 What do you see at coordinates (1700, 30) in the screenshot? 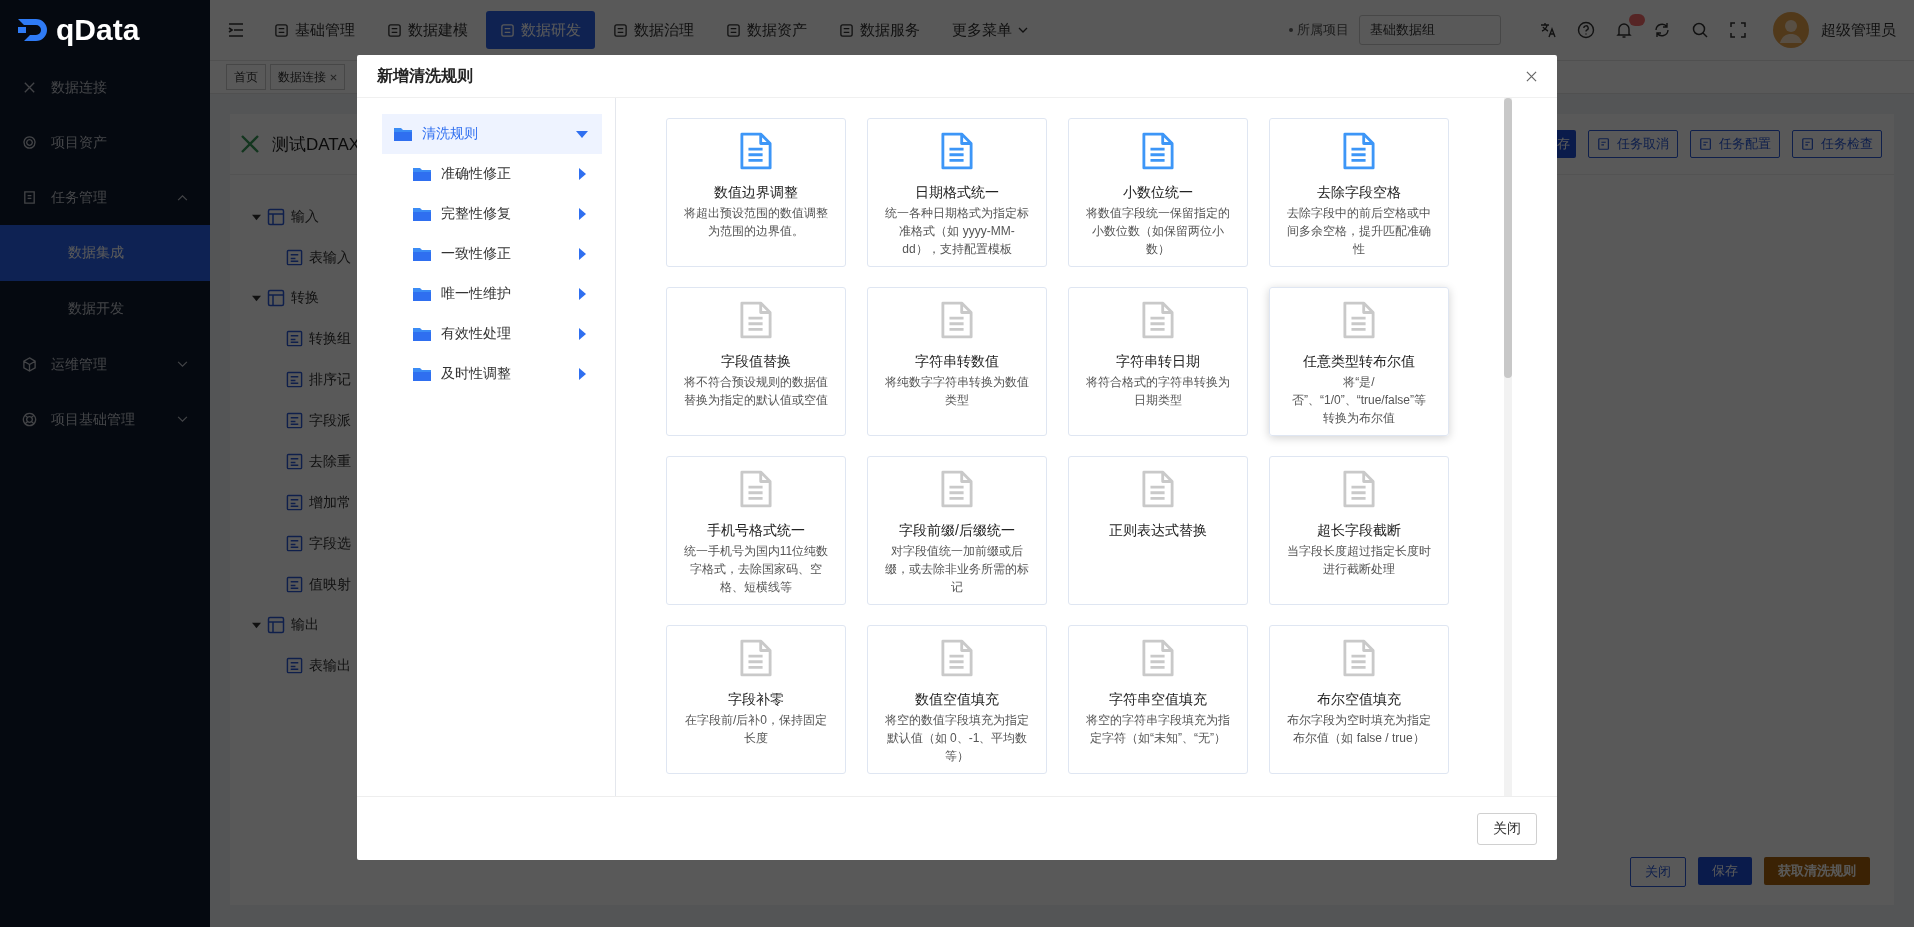
I see `search-icon` at bounding box center [1700, 30].